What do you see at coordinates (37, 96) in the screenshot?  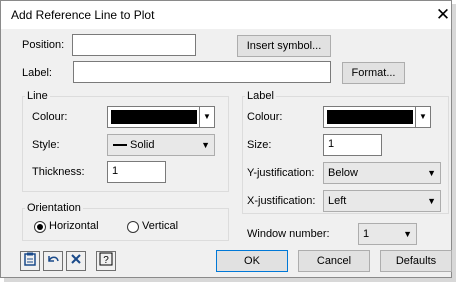 I see `line-group-title: Line` at bounding box center [37, 96].